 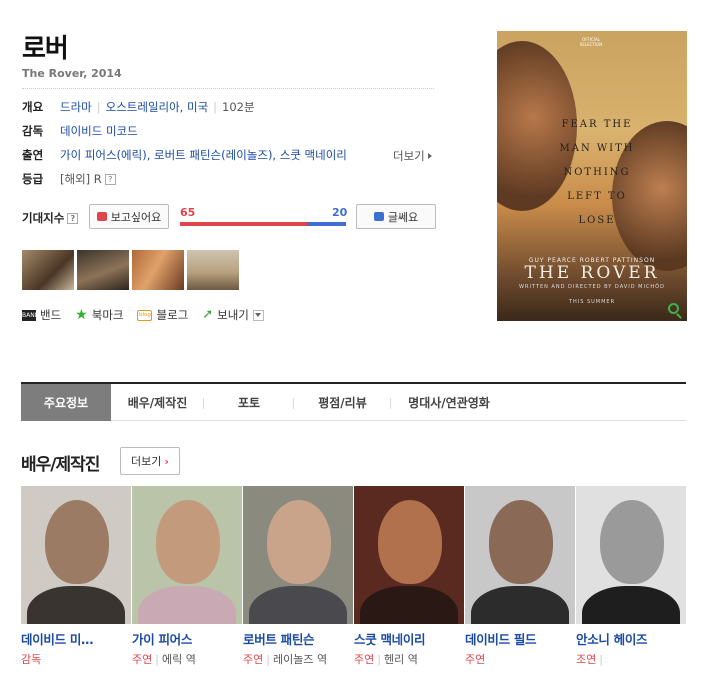 What do you see at coordinates (188, 212) in the screenshot?
I see `want-count: 65` at bounding box center [188, 212].